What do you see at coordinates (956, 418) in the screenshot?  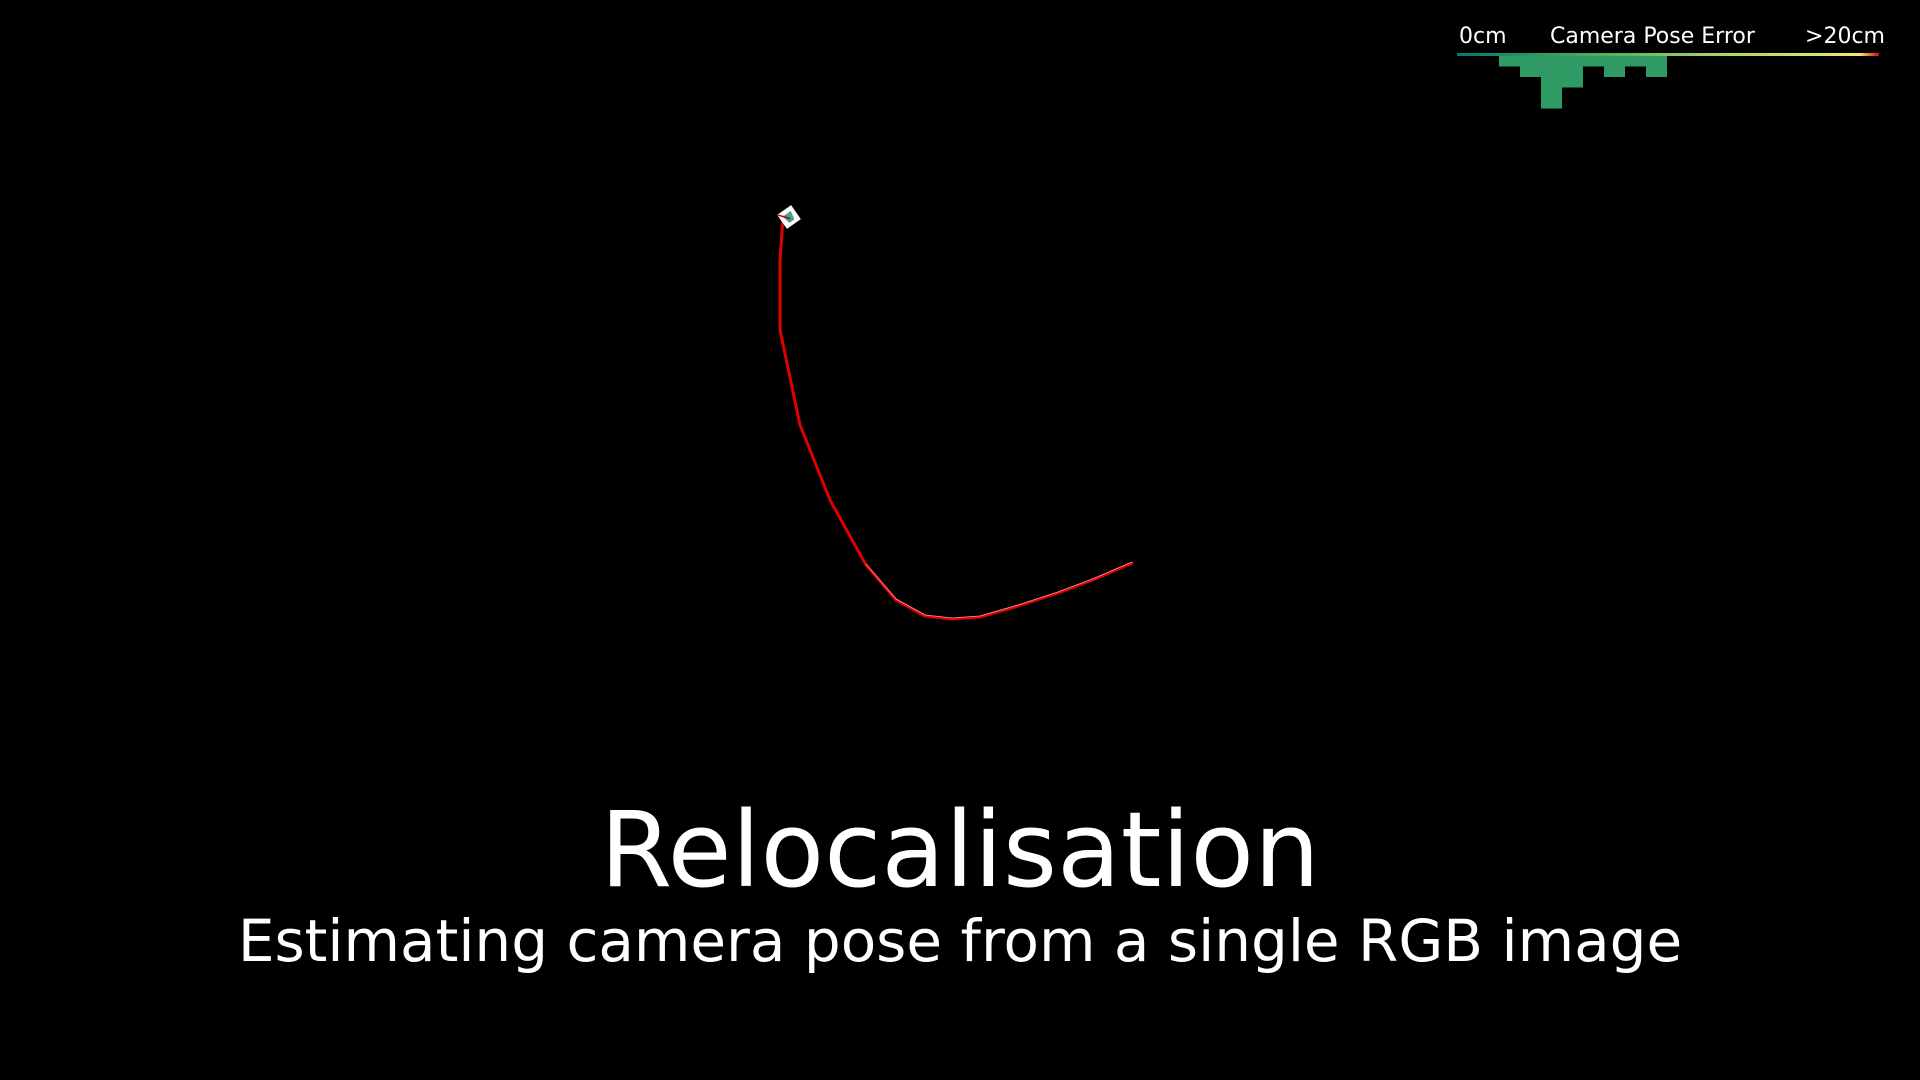 I see `camera-trajectory` at bounding box center [956, 418].